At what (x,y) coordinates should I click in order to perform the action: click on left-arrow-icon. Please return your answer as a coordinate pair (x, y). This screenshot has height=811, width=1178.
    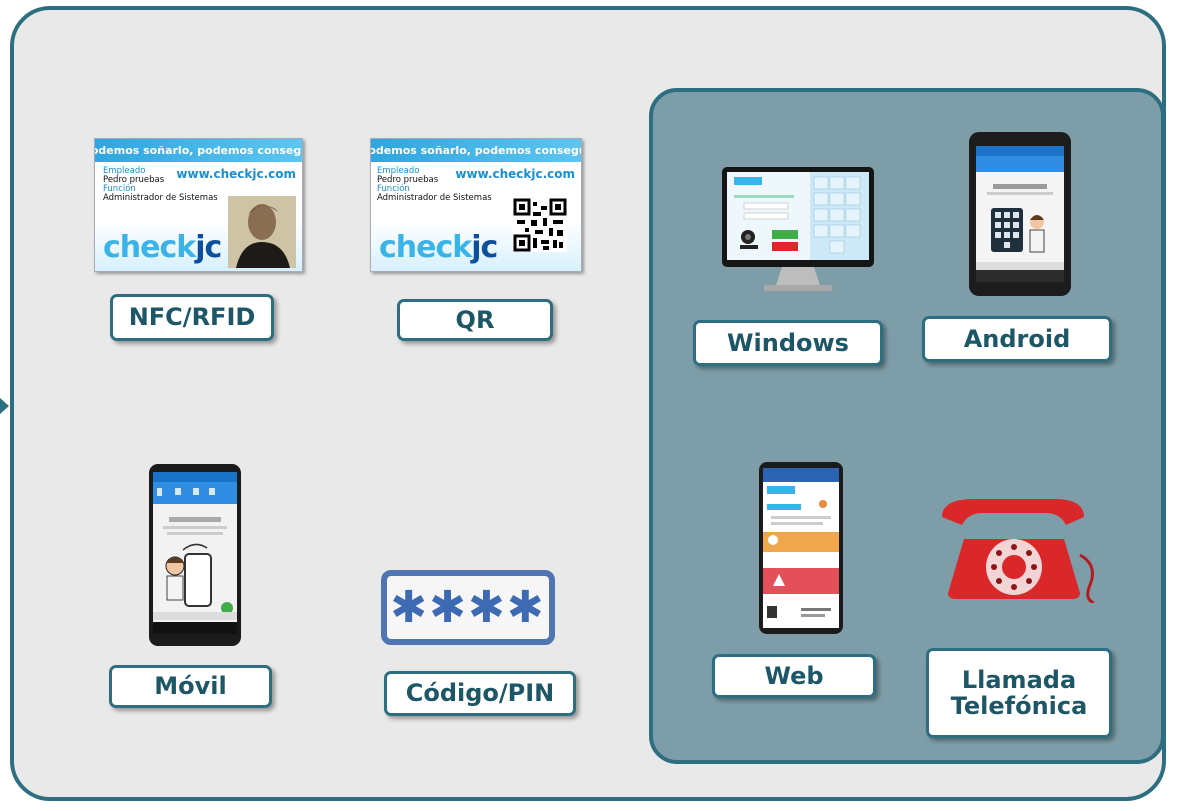
    Looking at the image, I should click on (4, 406).